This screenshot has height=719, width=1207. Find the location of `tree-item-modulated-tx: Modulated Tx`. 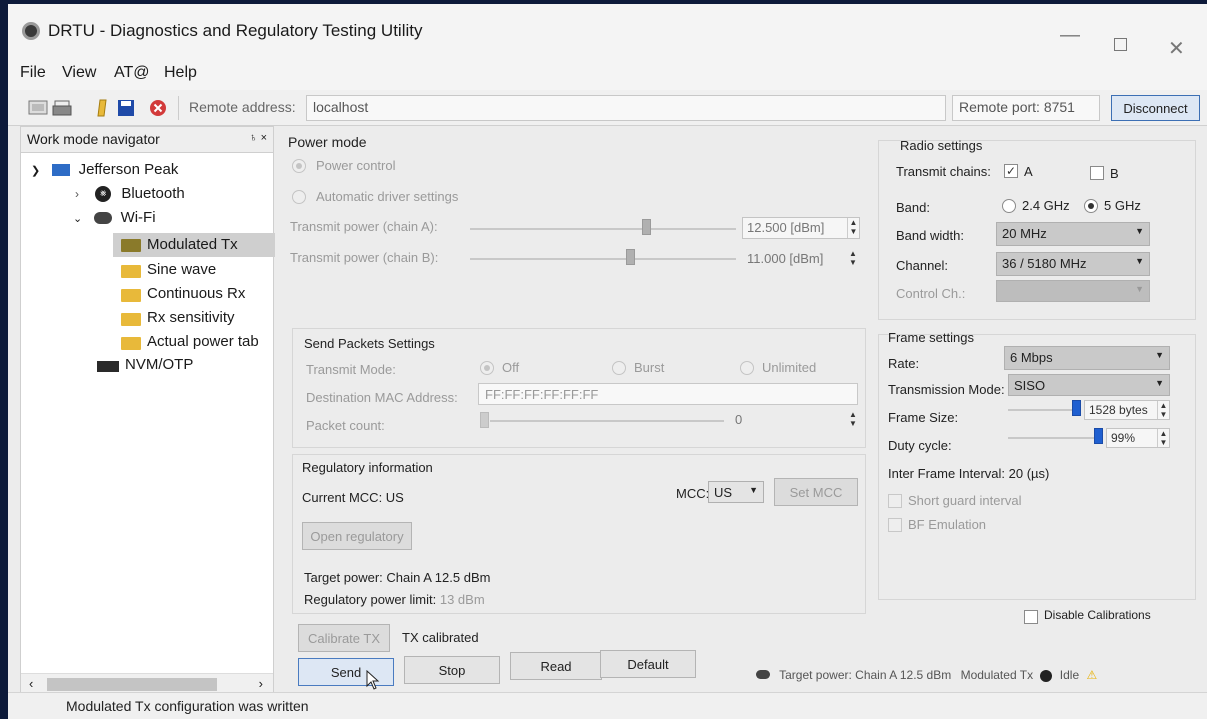

tree-item-modulated-tx: Modulated Tx is located at coordinates (194, 245).